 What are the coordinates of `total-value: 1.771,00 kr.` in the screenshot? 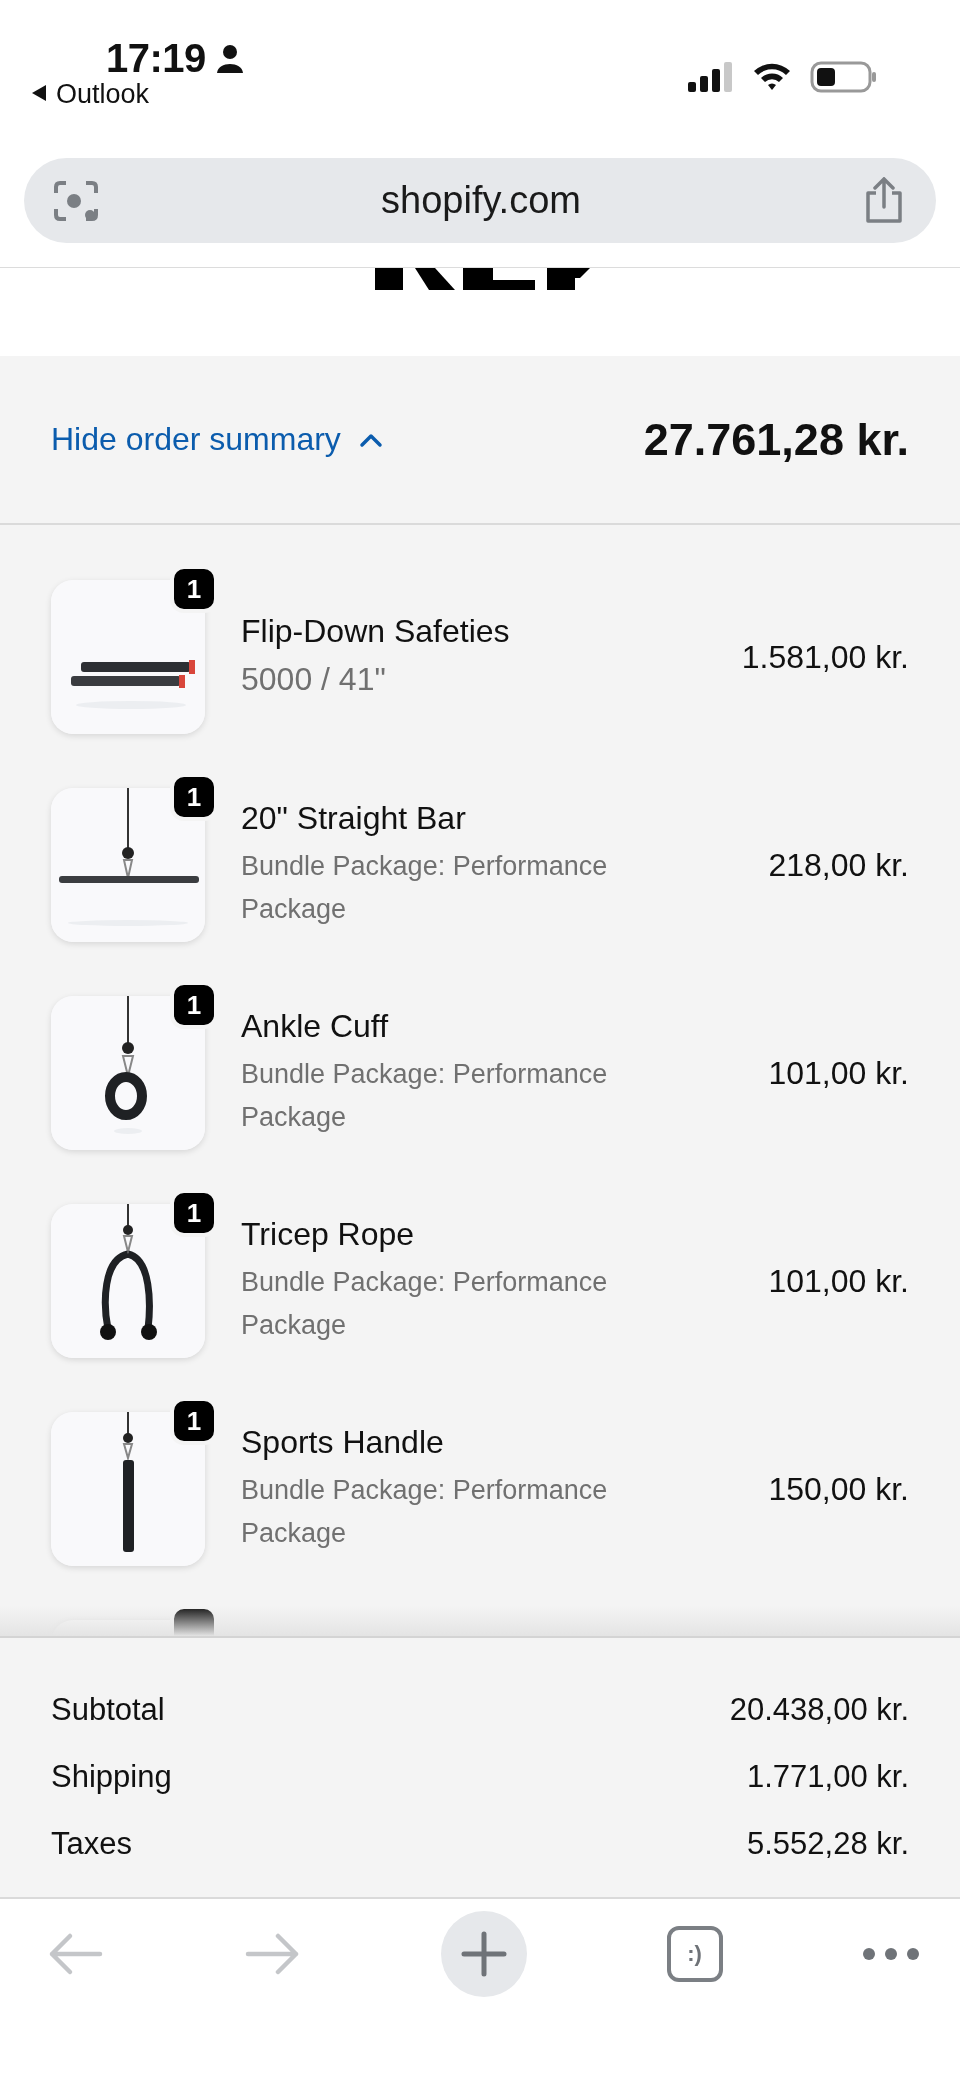 It's located at (828, 1777).